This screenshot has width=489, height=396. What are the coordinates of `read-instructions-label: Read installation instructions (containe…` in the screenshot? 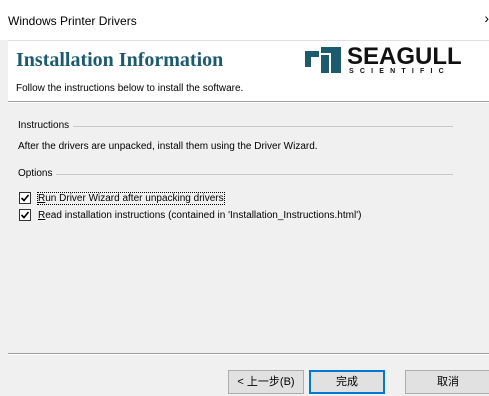 It's located at (199, 215).